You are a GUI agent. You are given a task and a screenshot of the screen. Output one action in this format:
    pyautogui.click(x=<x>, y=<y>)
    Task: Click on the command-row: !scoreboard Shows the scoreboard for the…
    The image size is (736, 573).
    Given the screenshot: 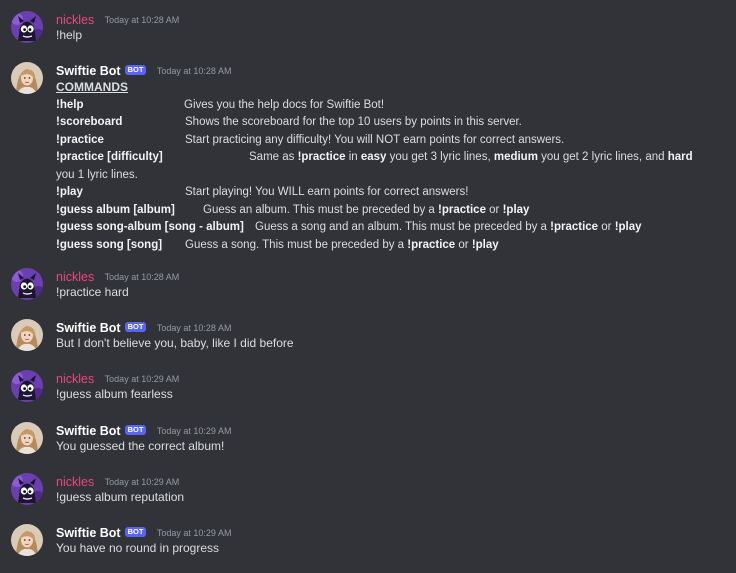 What is the action you would take?
    pyautogui.click(x=391, y=123)
    